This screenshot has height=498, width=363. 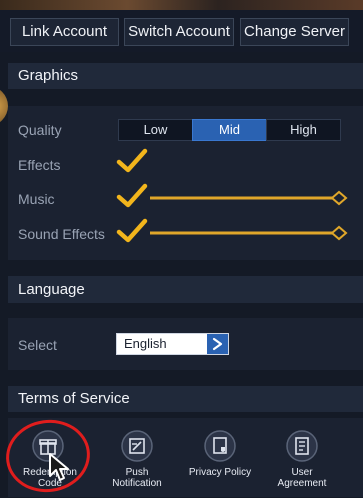 What do you see at coordinates (132, 196) in the screenshot?
I see `music-checkbox` at bounding box center [132, 196].